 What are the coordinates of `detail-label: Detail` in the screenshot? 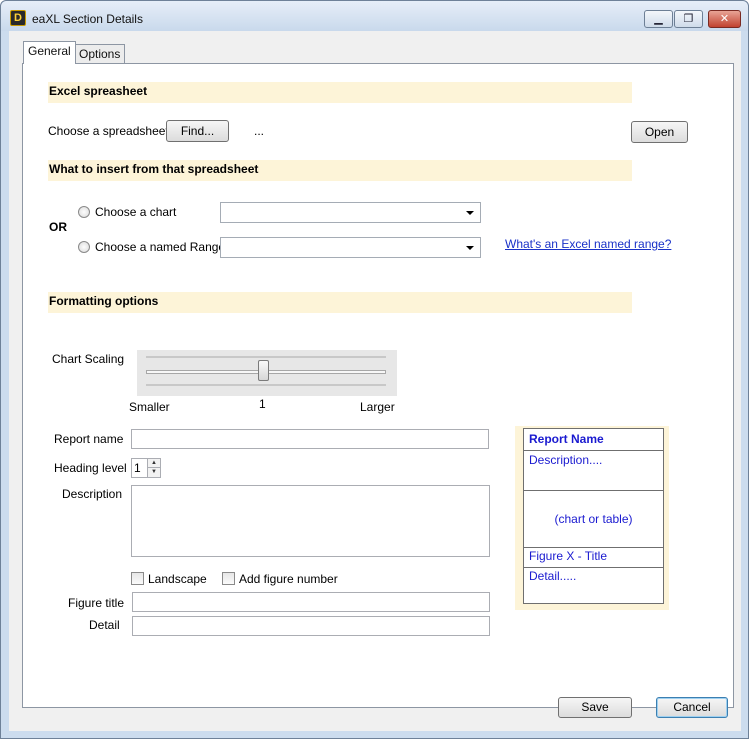 It's located at (104, 625).